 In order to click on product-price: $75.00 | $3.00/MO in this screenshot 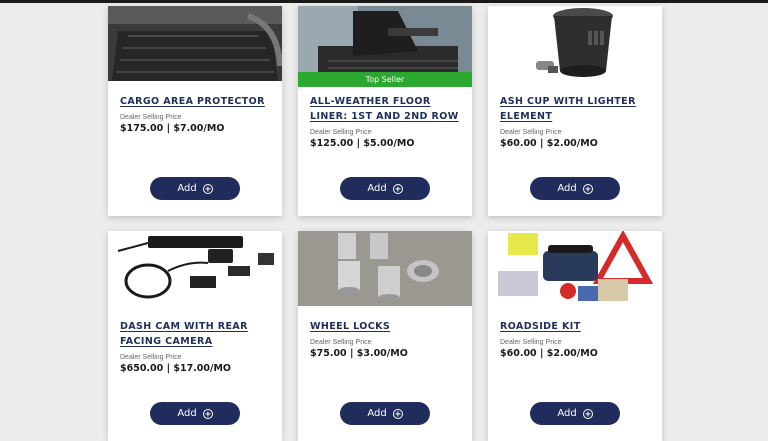, I will do `click(359, 353)`.